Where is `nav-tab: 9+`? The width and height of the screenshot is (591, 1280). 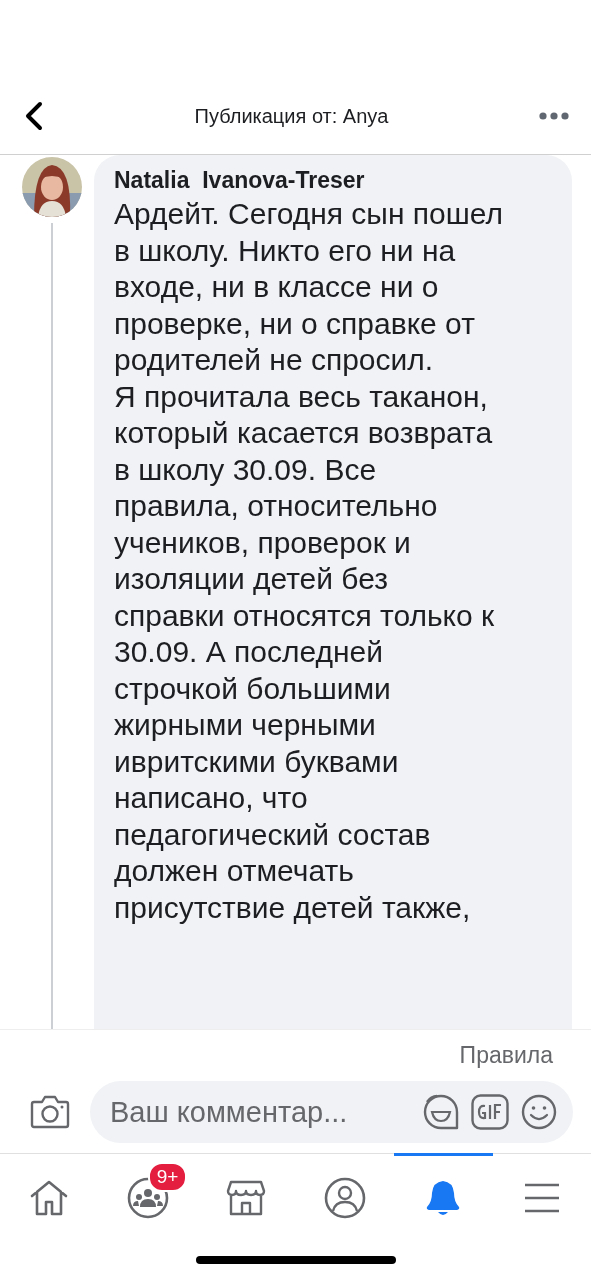
nav-tab: 9+ is located at coordinates (147, 1196).